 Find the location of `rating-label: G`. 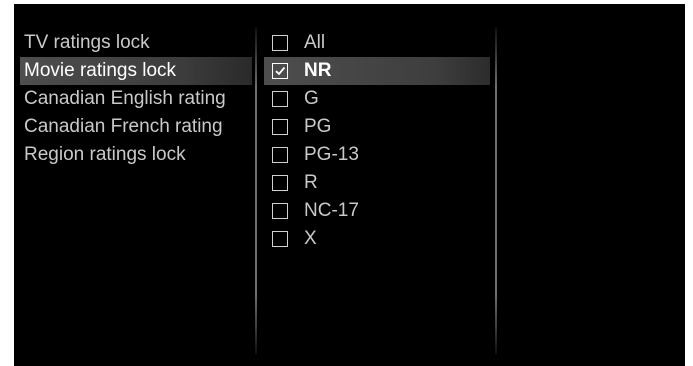

rating-label: G is located at coordinates (311, 98).